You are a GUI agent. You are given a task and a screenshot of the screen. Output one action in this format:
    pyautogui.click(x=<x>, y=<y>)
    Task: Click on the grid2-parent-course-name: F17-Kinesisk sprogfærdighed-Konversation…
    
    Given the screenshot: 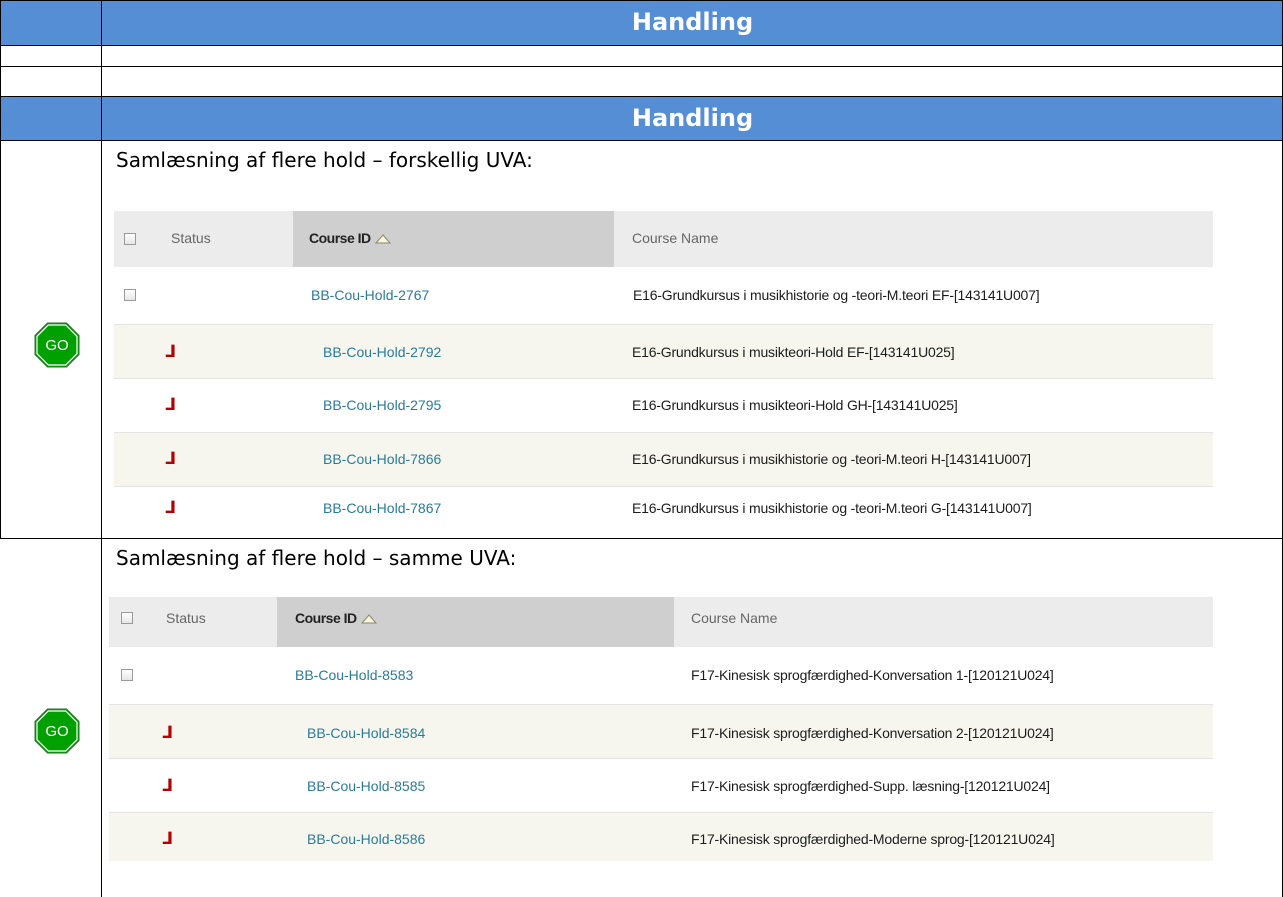 What is the action you would take?
    pyautogui.click(x=872, y=675)
    